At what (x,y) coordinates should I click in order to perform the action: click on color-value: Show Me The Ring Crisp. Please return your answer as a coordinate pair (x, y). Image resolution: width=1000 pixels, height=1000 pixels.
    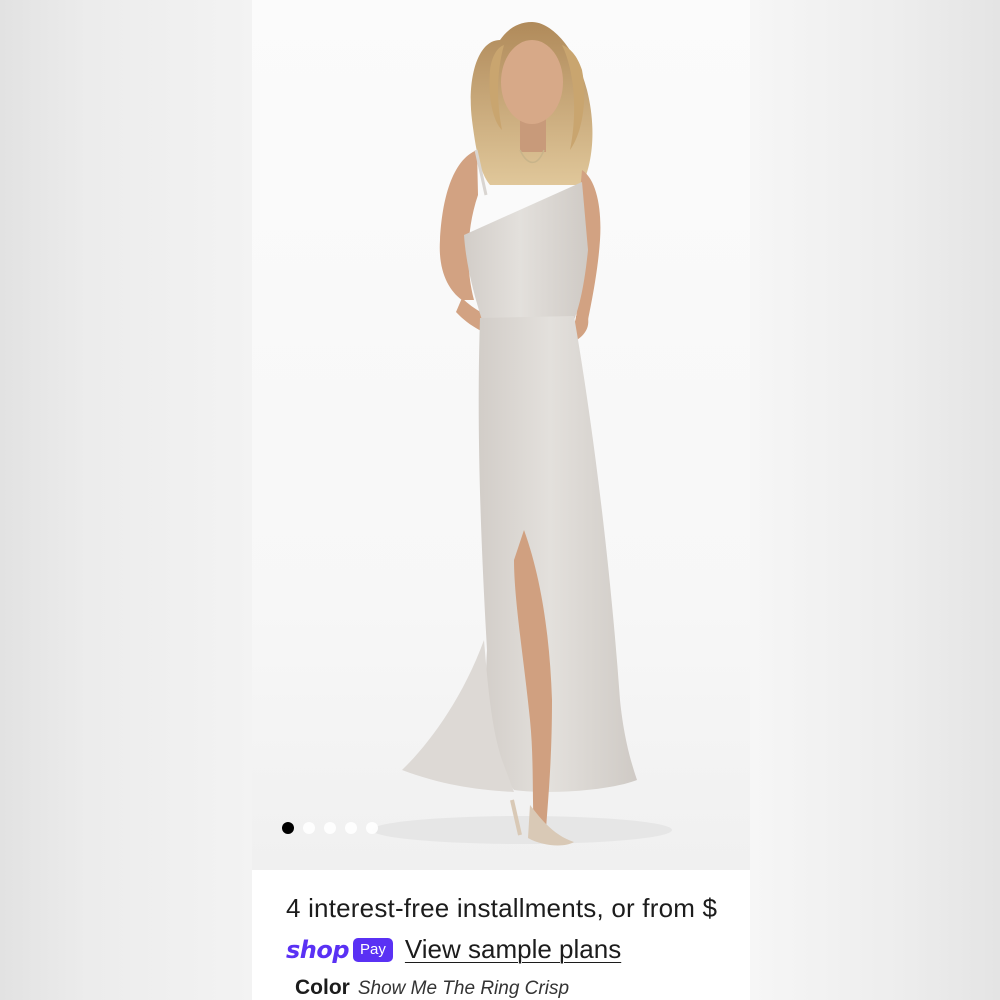
    Looking at the image, I should click on (463, 988).